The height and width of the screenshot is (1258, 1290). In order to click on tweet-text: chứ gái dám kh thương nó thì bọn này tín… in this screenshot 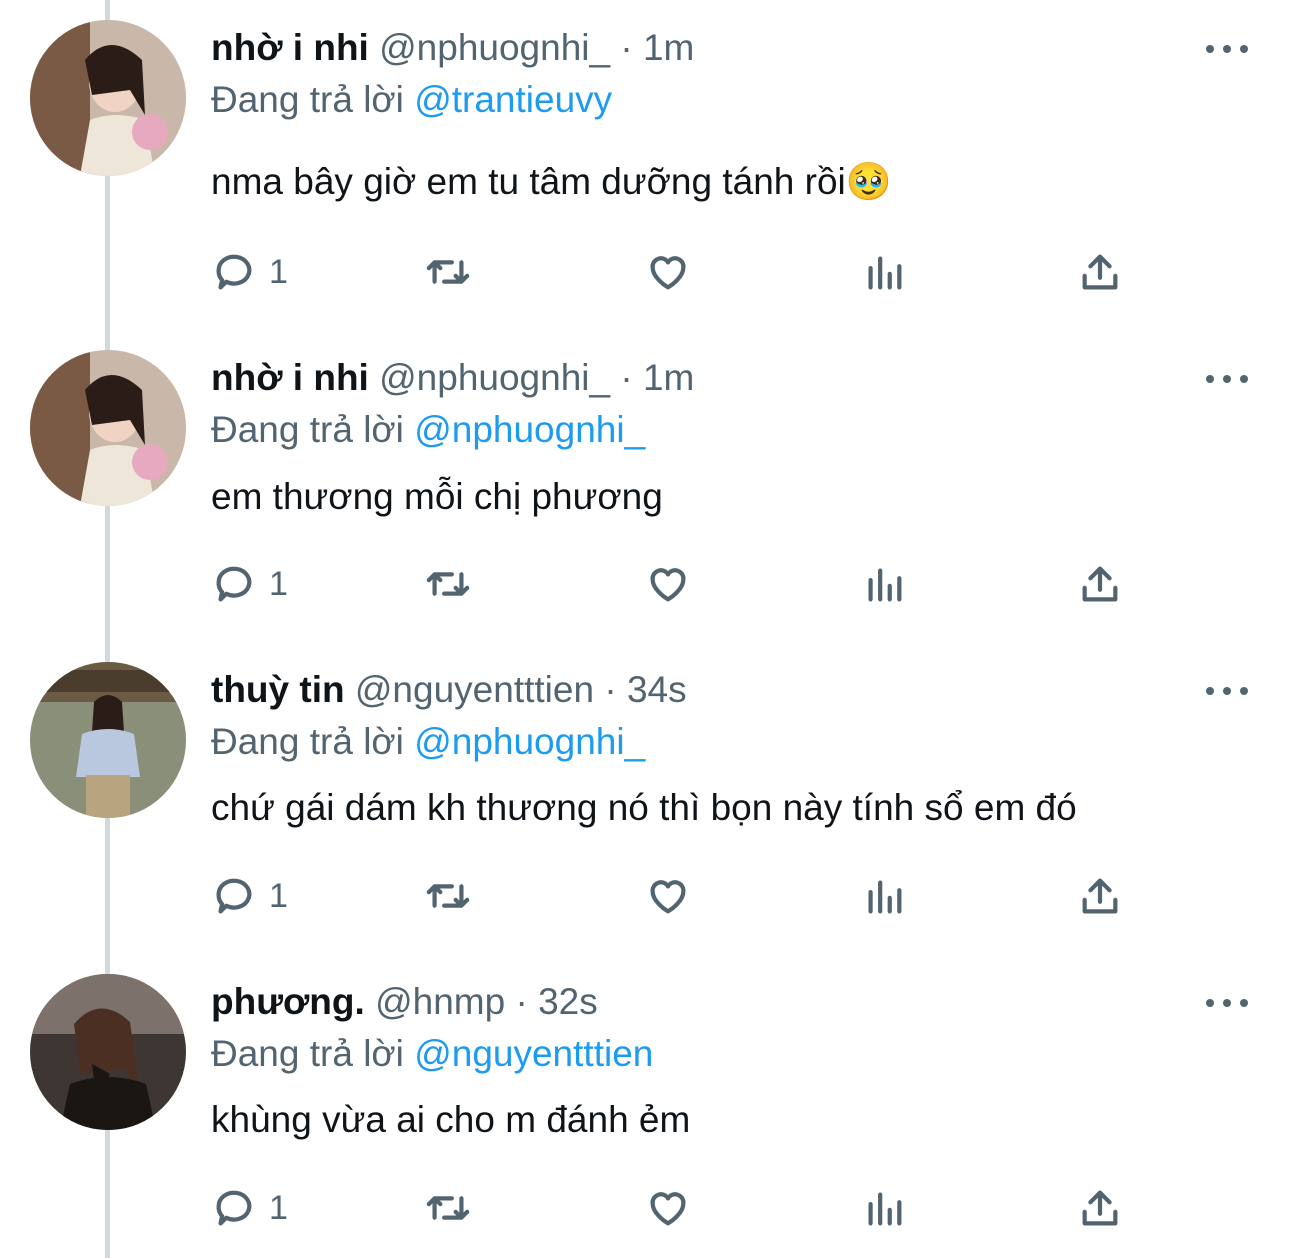, I will do `click(644, 807)`.